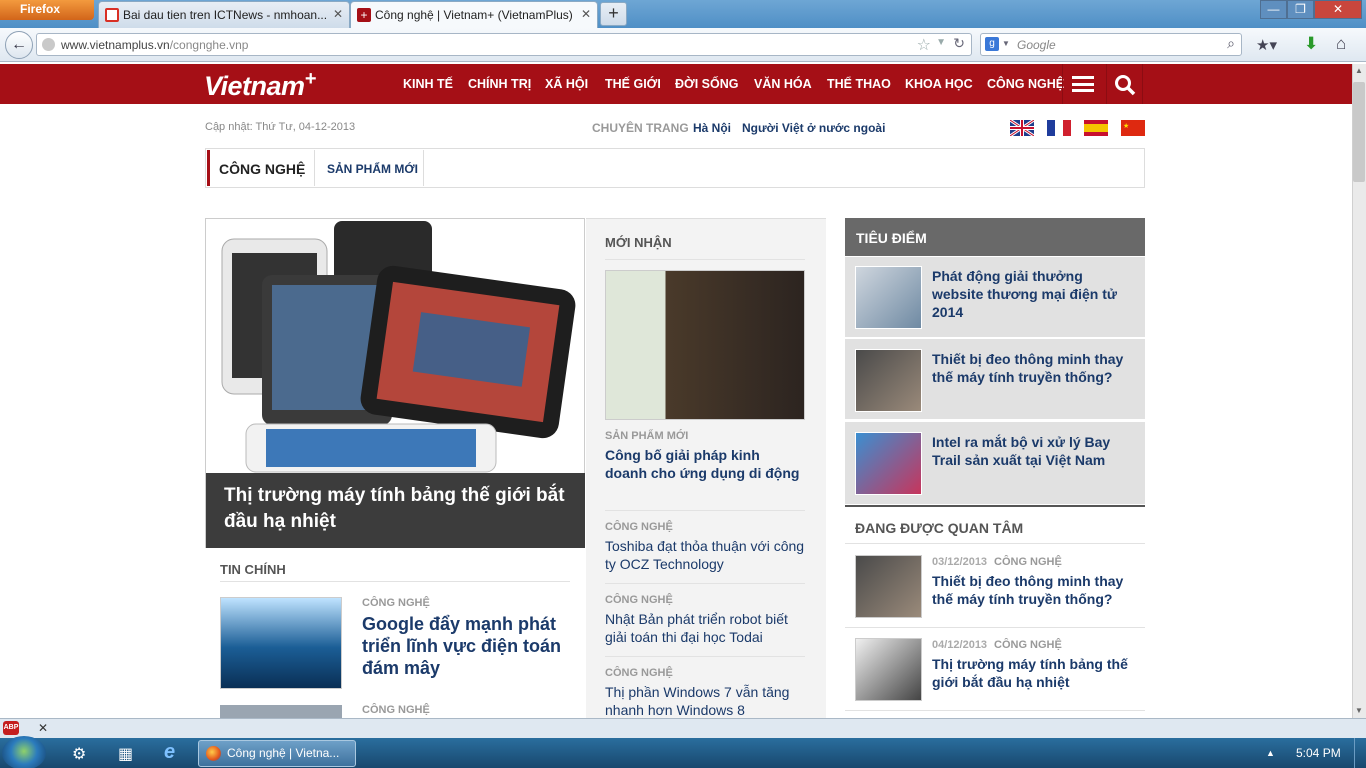  Describe the element at coordinates (1083, 84) in the screenshot. I see `menu-hamburger-icon` at that location.